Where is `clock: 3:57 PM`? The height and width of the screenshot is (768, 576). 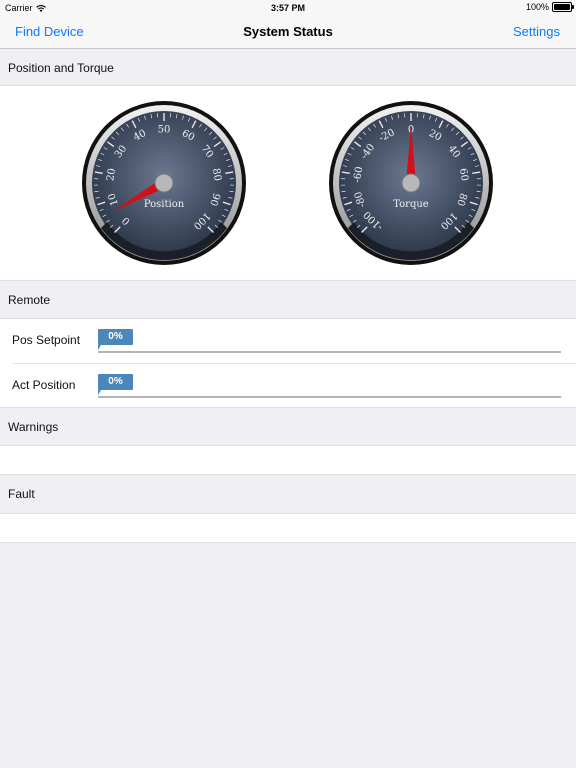
clock: 3:57 PM is located at coordinates (287, 8).